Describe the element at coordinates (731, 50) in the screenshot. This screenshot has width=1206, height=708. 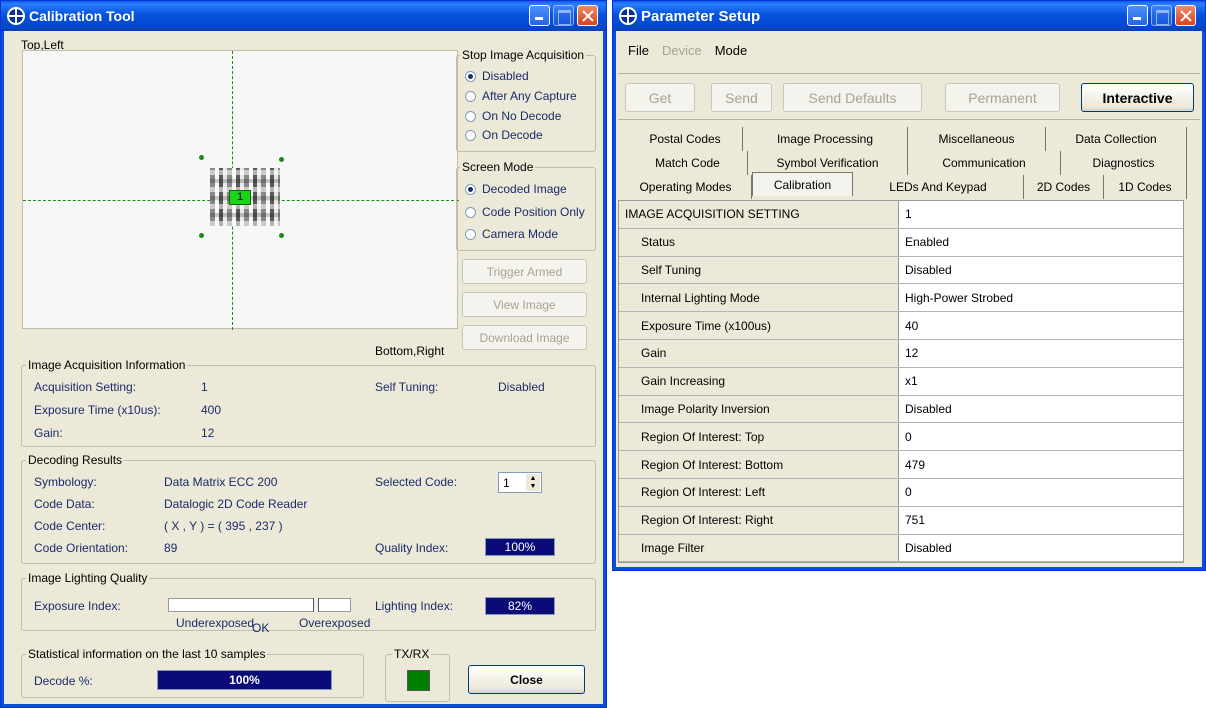
I see `menu-mode: Mode` at that location.